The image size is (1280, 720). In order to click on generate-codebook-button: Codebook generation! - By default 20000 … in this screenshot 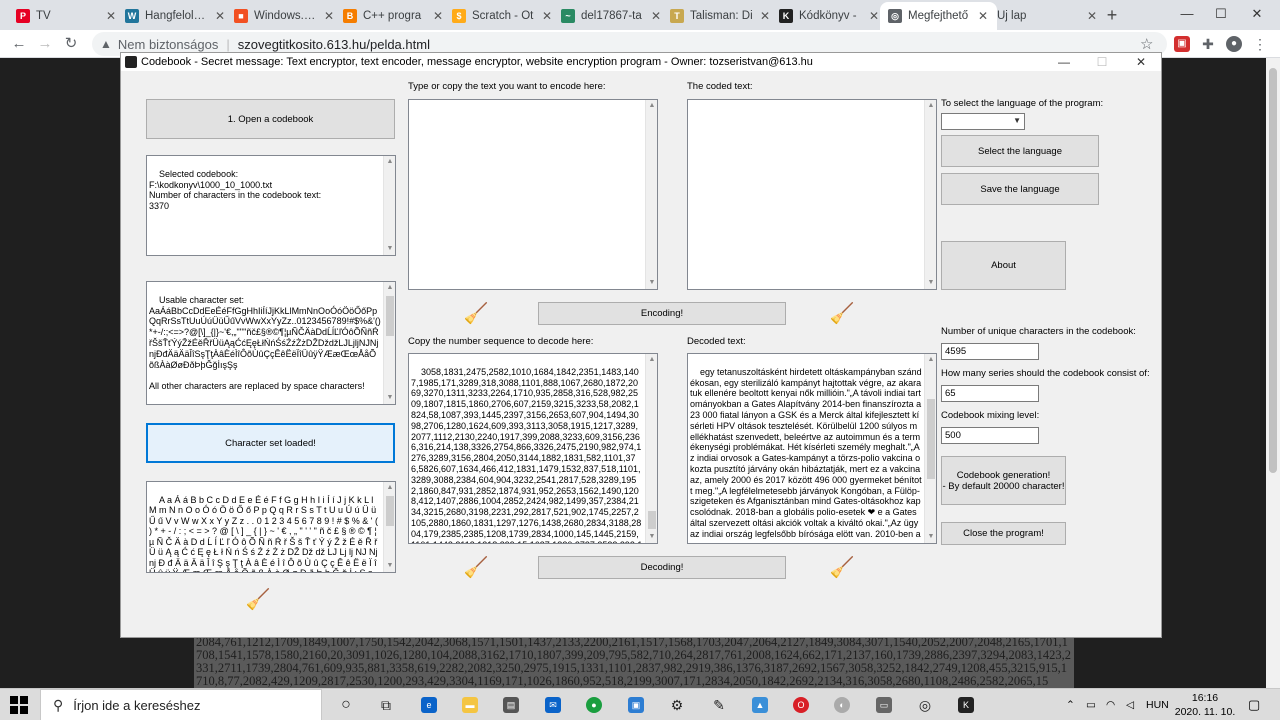, I will do `click(1003, 480)`.